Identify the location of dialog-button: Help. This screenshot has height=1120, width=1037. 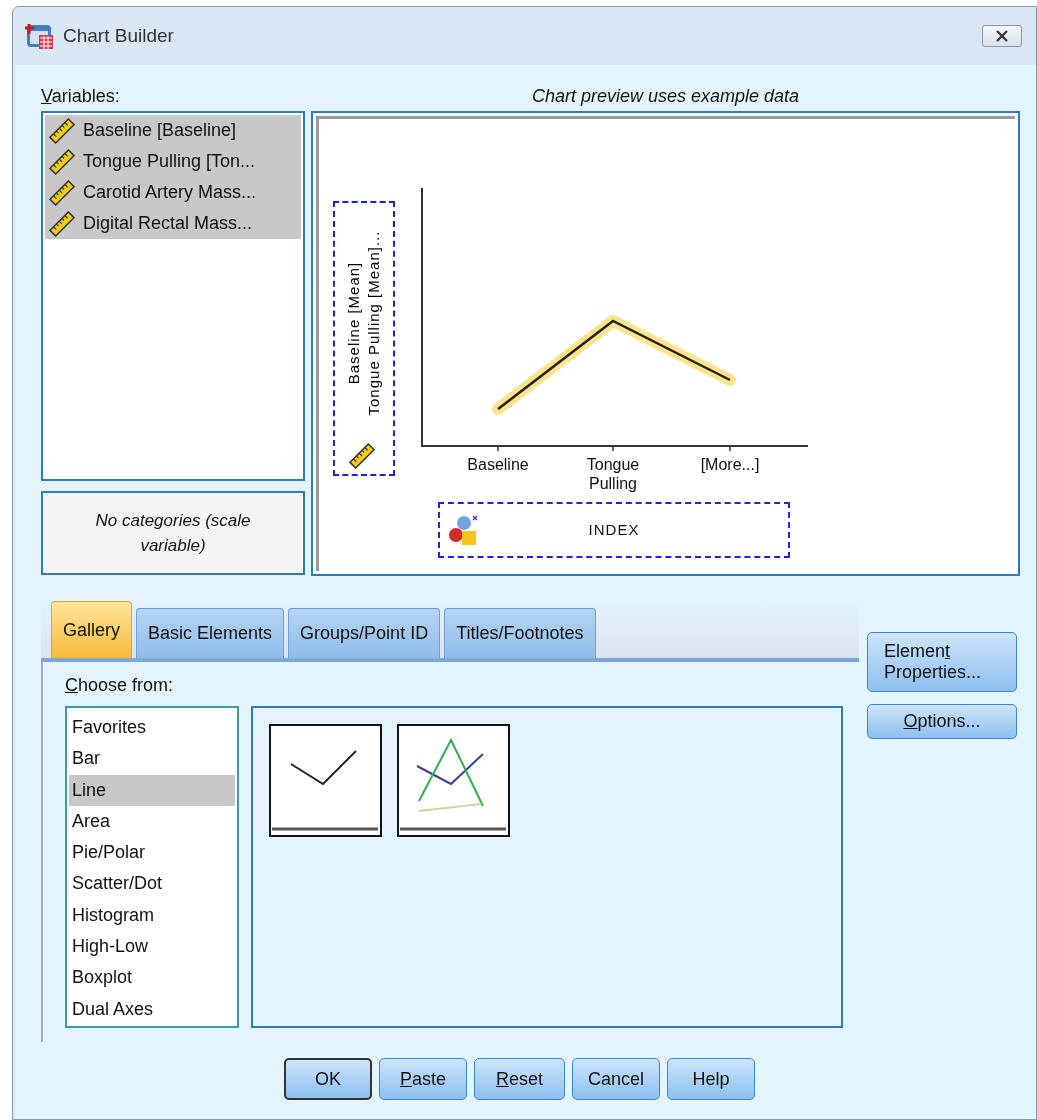
(711, 1079).